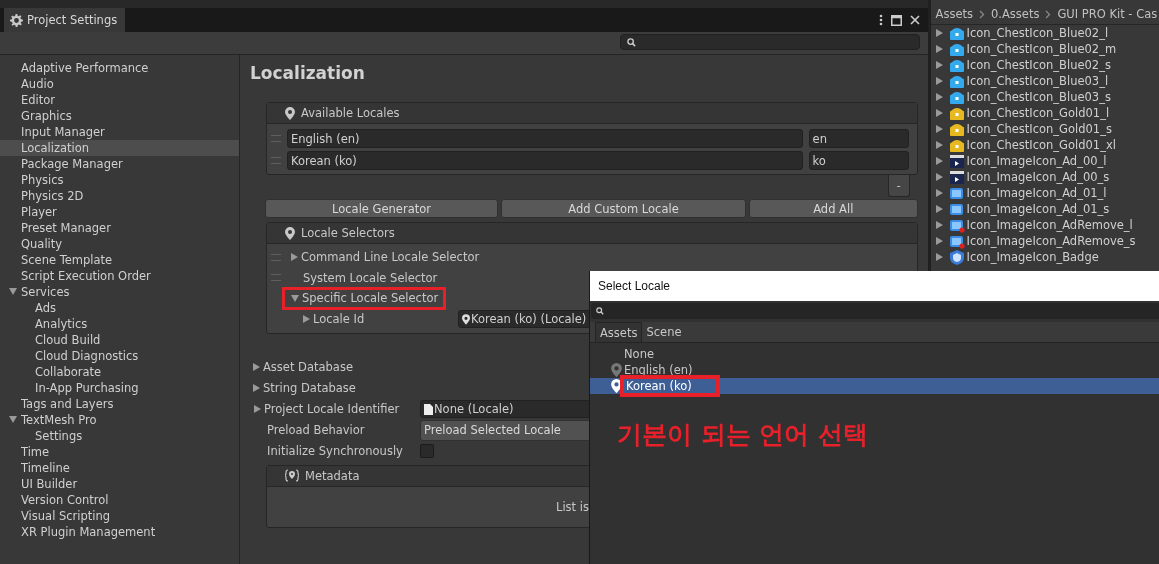 This screenshot has width=1159, height=564. What do you see at coordinates (874, 286) in the screenshot?
I see `popup-title: Select Locale` at bounding box center [874, 286].